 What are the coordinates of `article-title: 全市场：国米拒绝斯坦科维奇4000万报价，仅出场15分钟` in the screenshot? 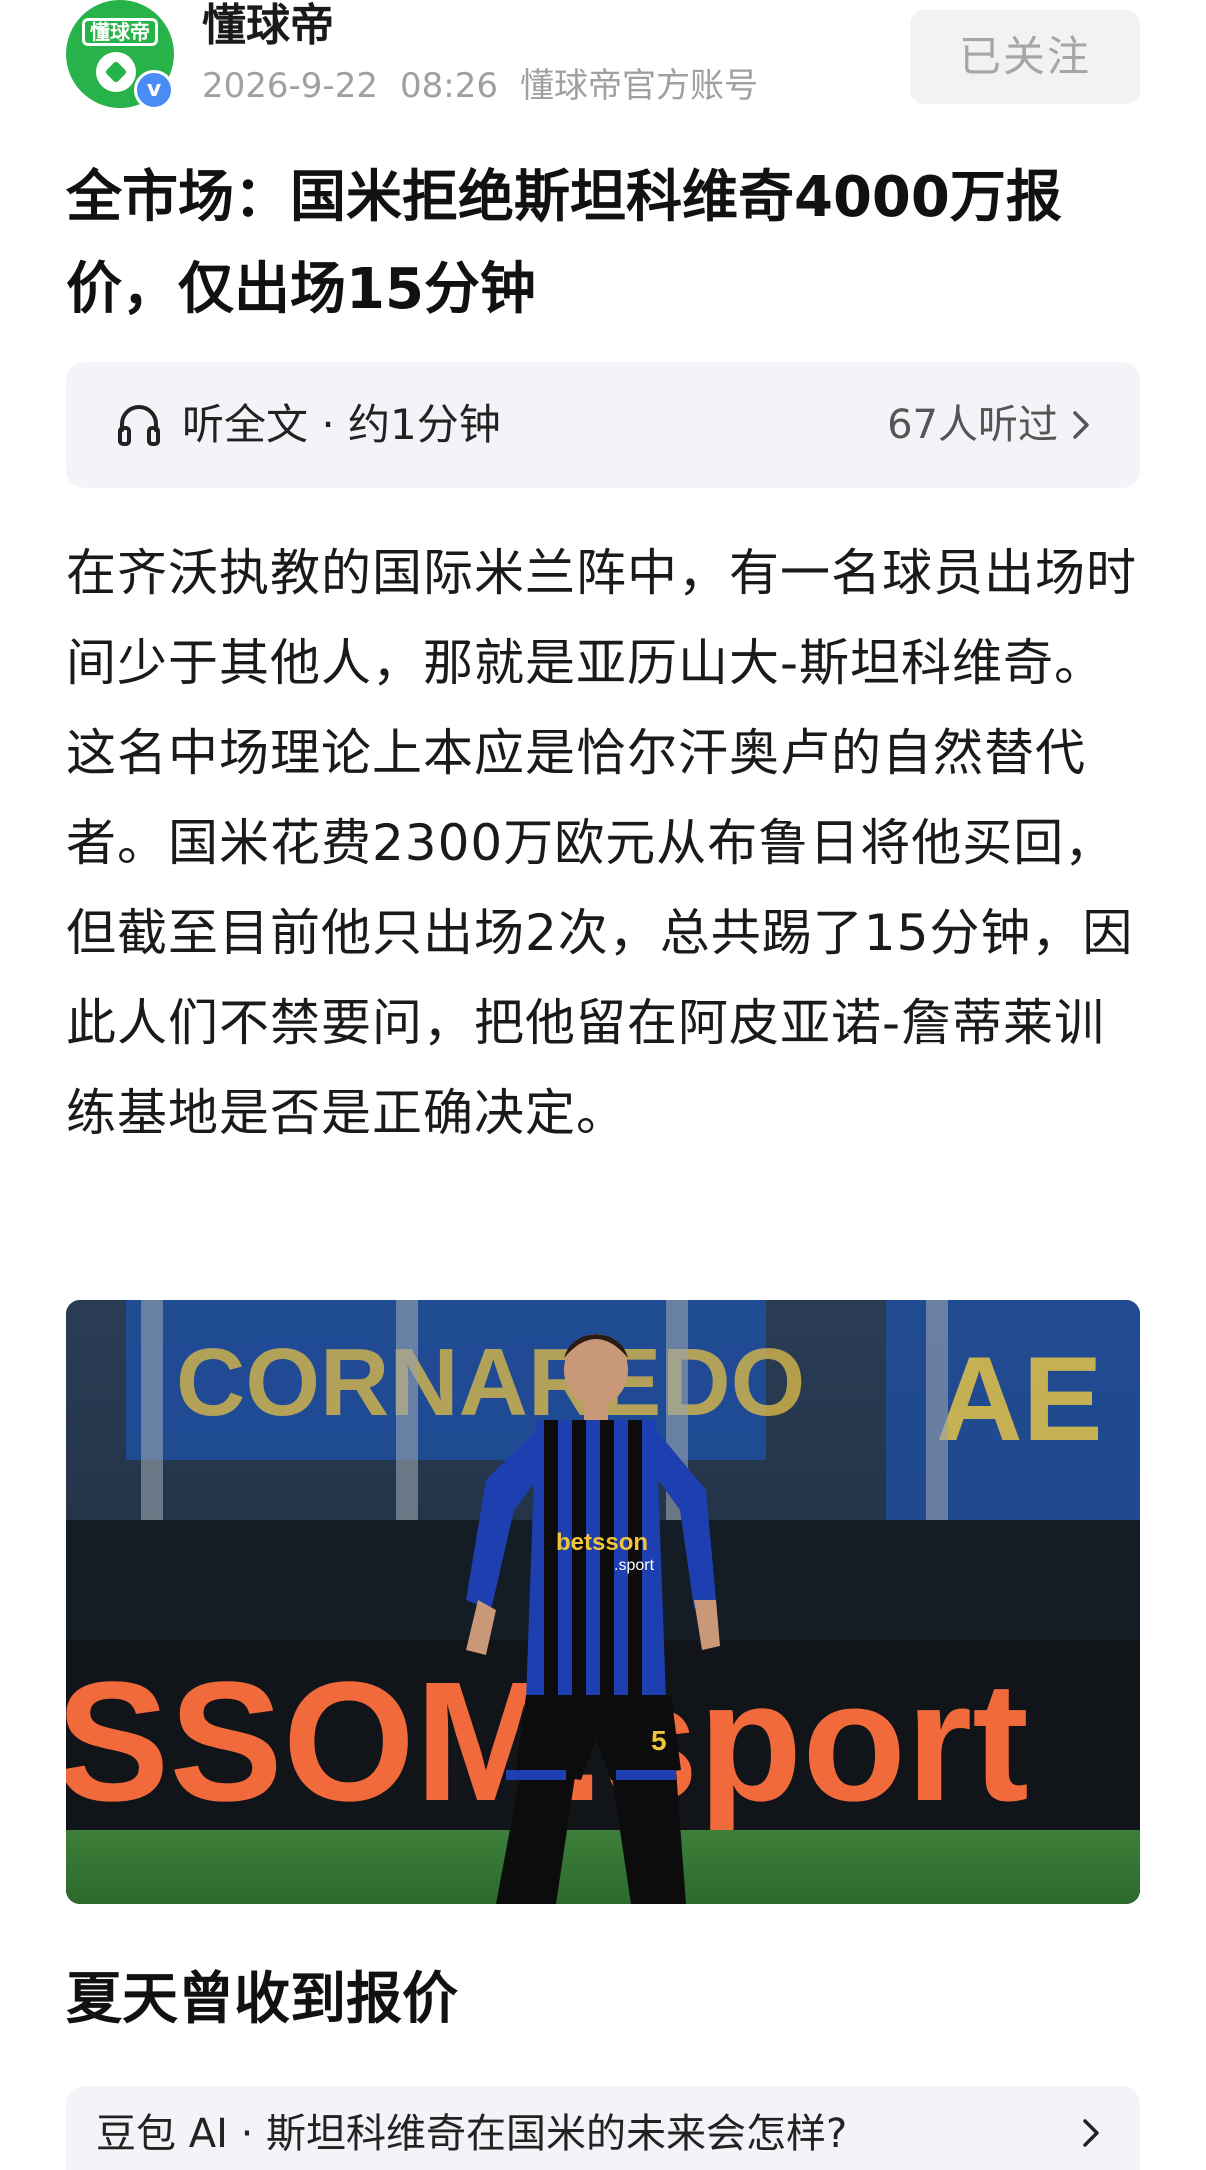 It's located at (564, 243).